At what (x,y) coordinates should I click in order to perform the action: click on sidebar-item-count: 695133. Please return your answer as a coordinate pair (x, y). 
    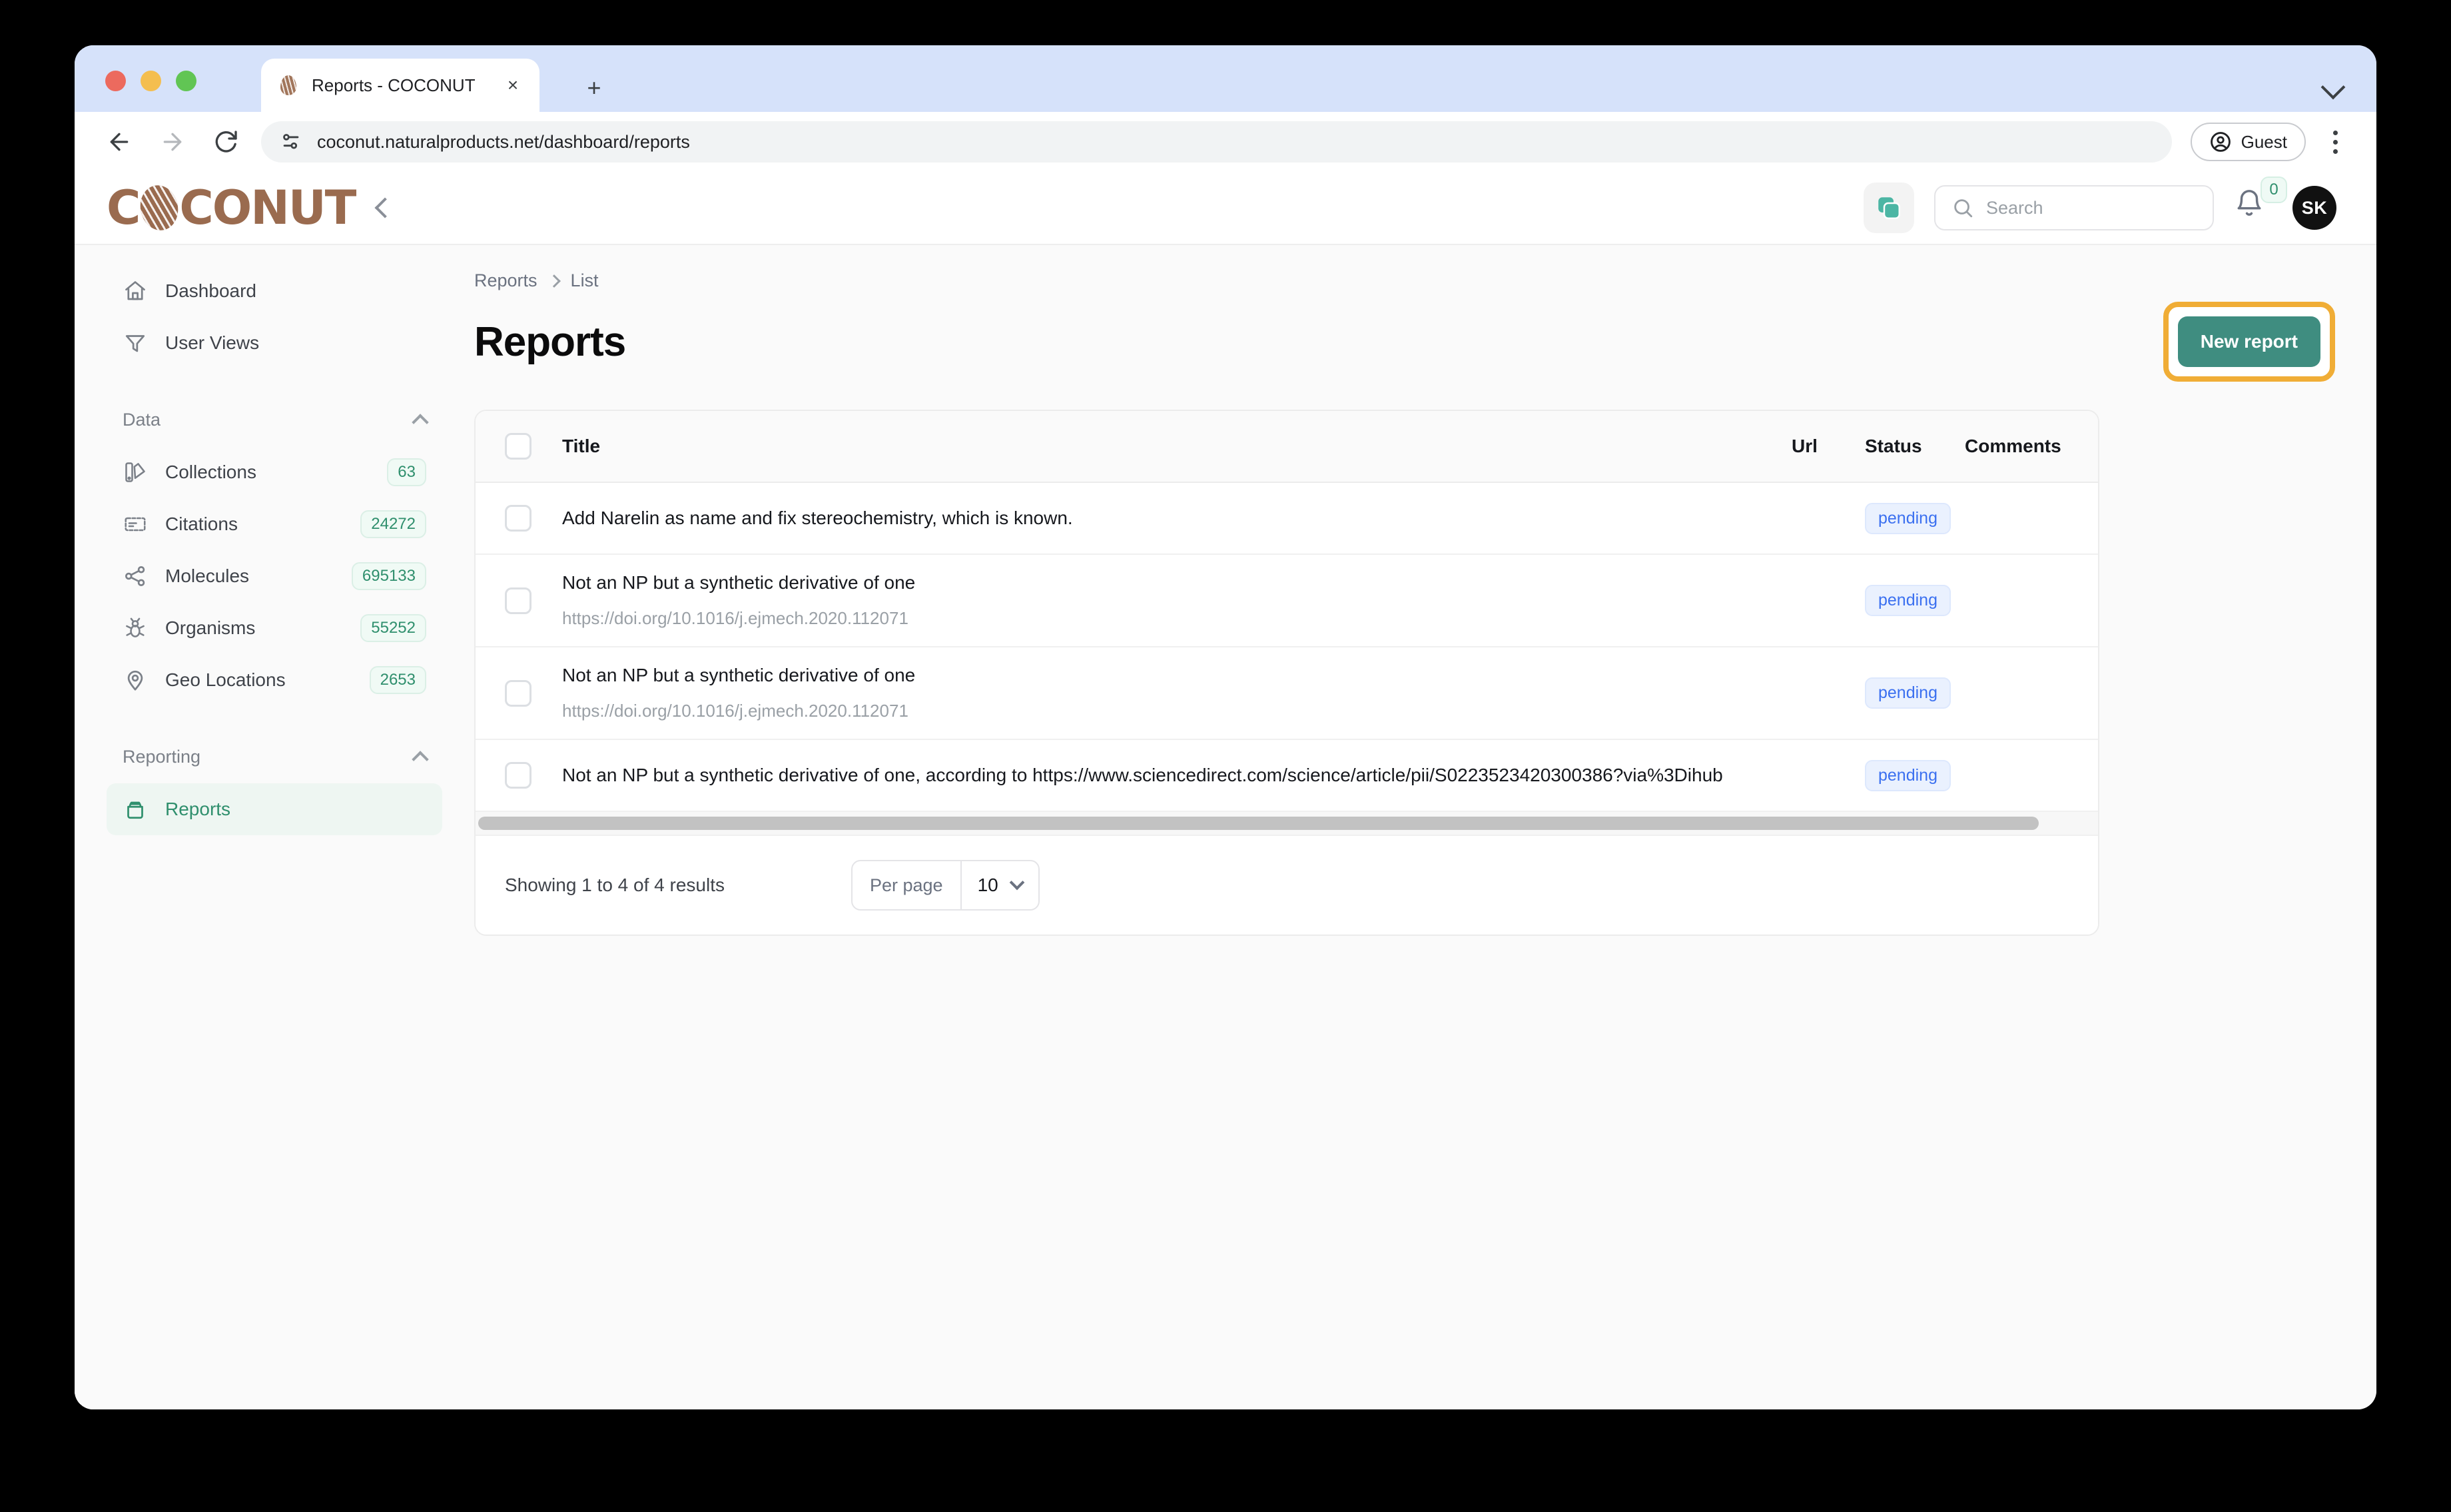
    Looking at the image, I should click on (388, 576).